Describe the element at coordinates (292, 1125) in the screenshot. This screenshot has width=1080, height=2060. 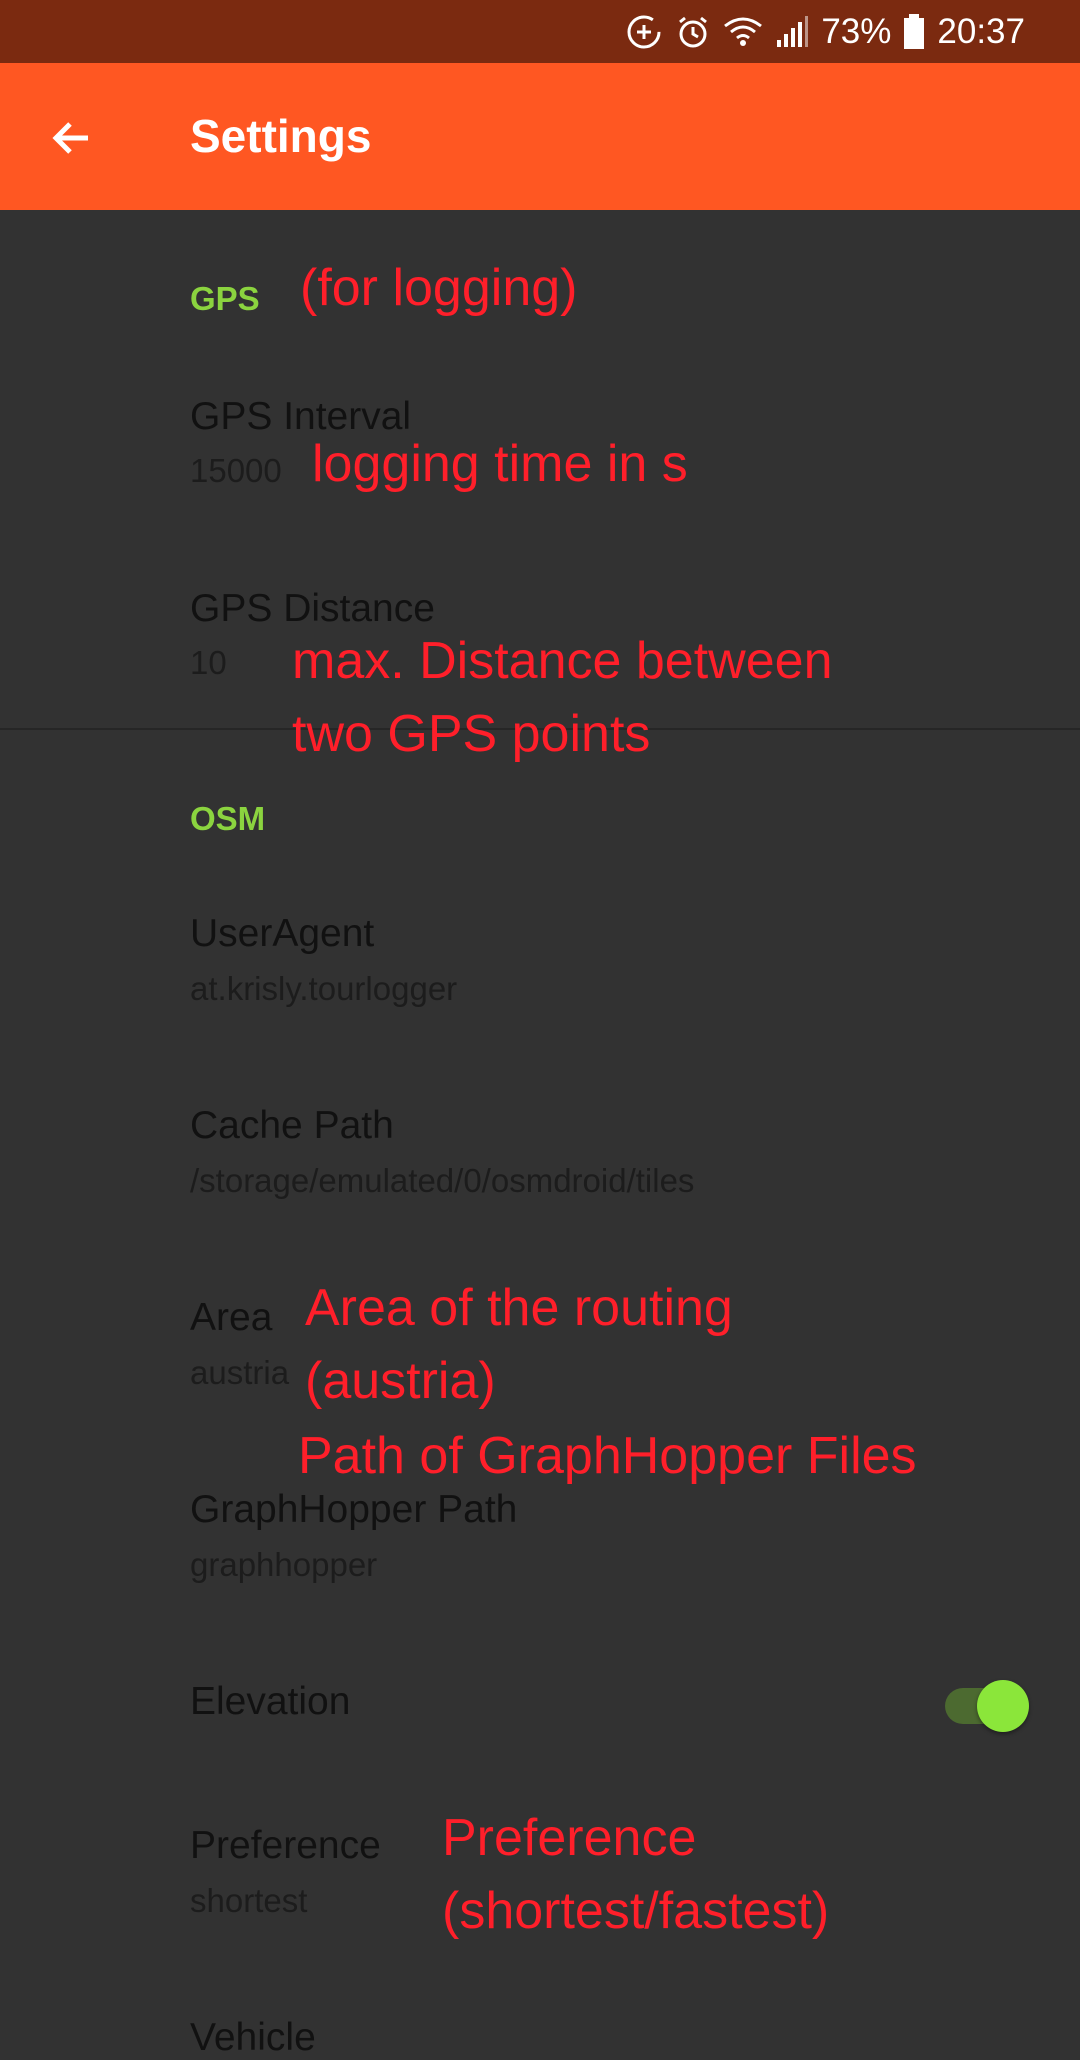
I see `pref-title: Cache Path` at that location.